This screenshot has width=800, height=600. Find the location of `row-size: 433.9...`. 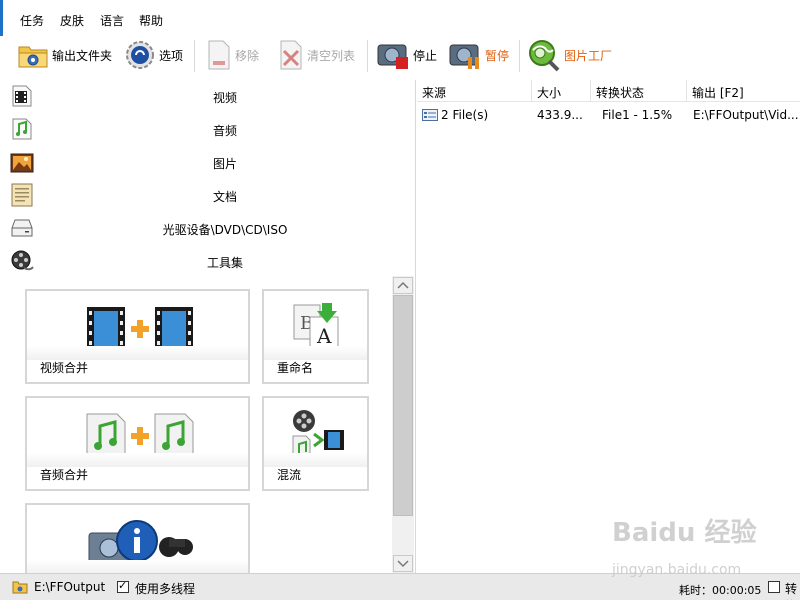

row-size: 433.9... is located at coordinates (560, 115).